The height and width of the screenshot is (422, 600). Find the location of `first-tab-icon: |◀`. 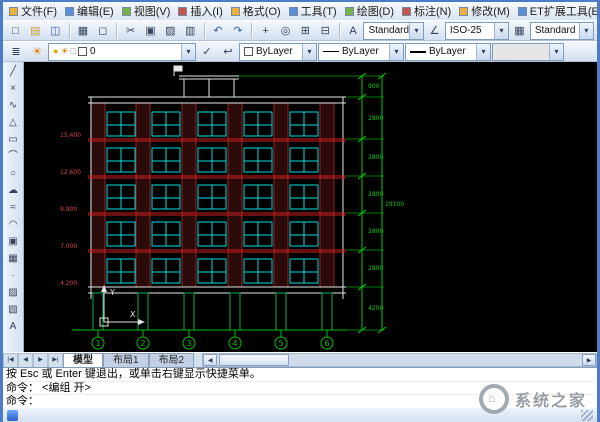

first-tab-icon: |◀ is located at coordinates (10, 360).